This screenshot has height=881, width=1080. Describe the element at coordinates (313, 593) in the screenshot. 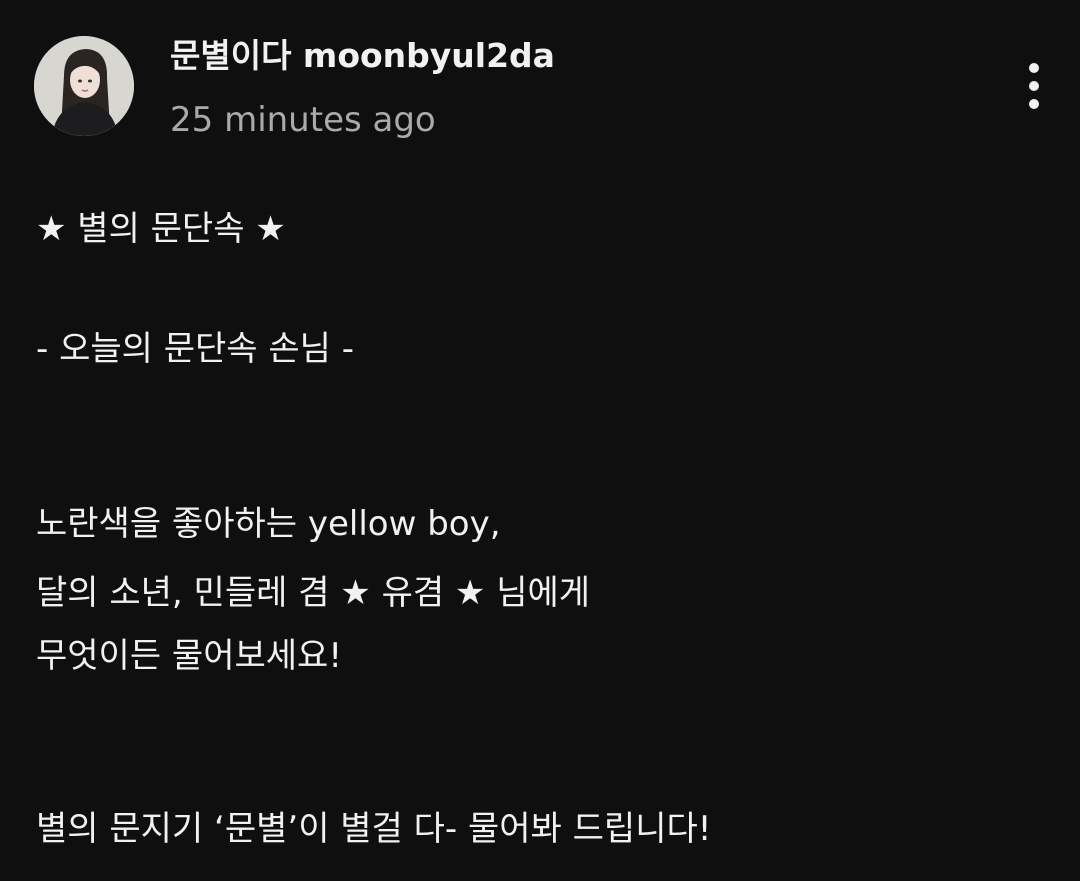

I see `post-body-line-2: 달의 소년, 민들레 겸 ★ 유겸 ★ 님에게` at that location.